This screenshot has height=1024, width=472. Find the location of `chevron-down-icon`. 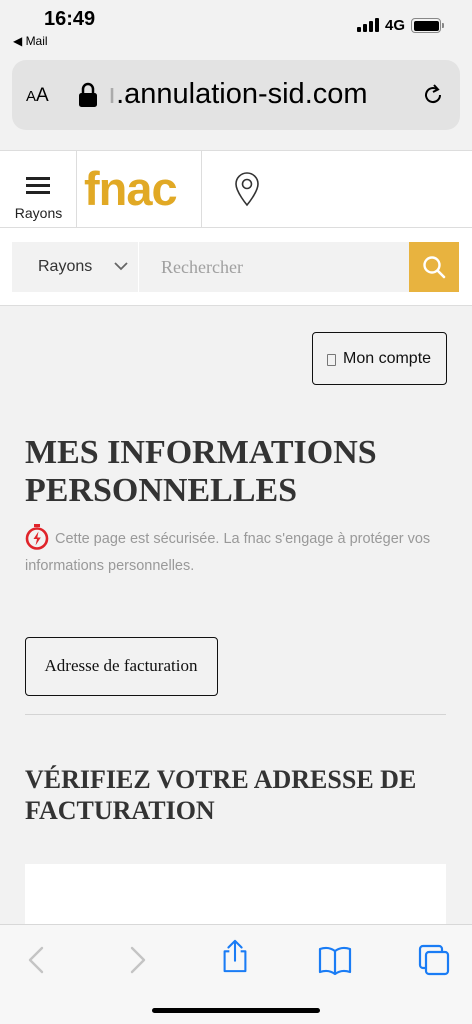

chevron-down-icon is located at coordinates (121, 266).